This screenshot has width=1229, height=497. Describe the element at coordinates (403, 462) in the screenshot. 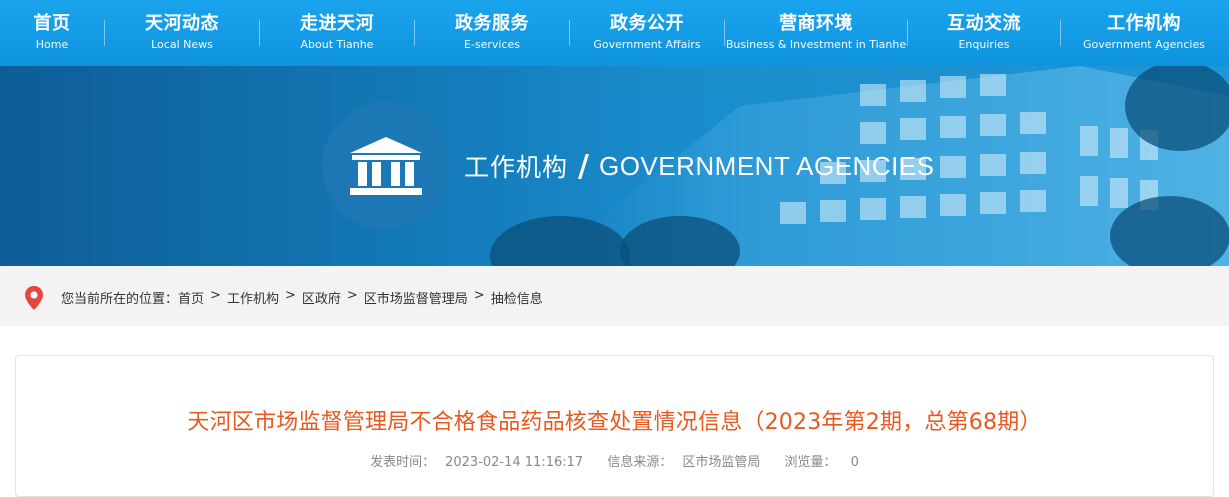

I see `publish-time-label: 发表时间：` at that location.